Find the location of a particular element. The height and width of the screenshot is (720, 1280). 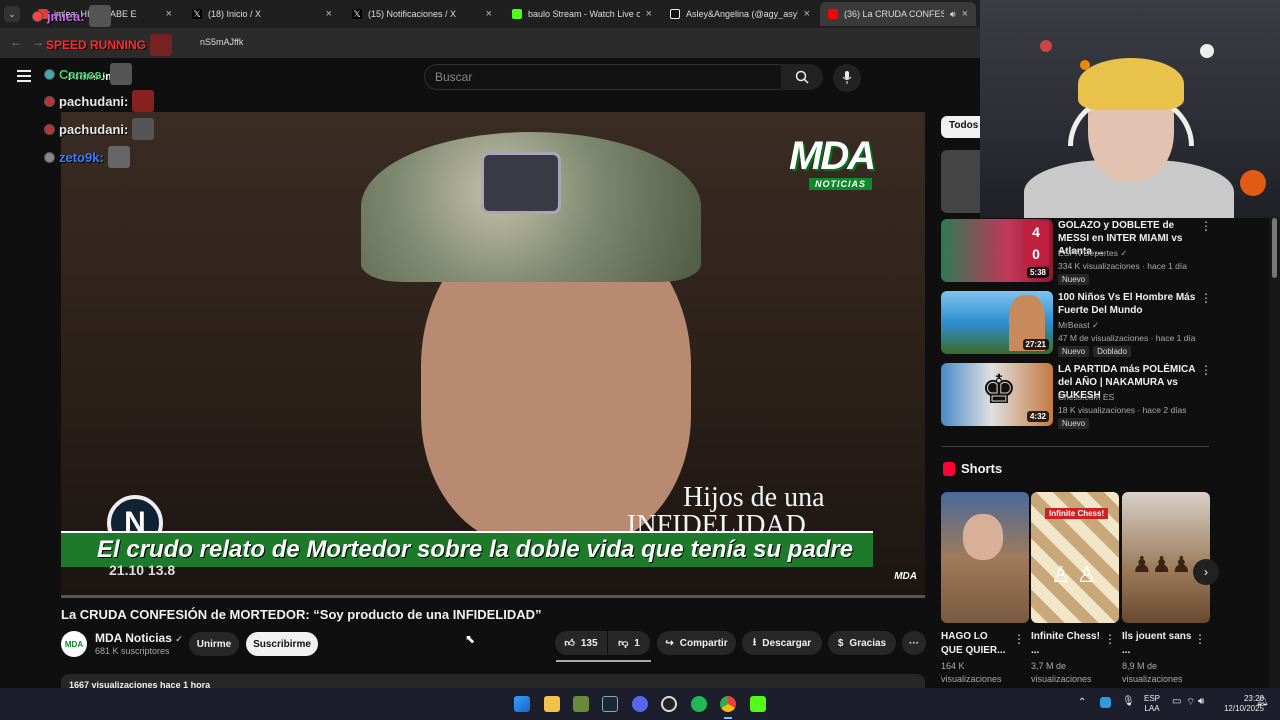

scrollbar-thumb is located at coordinates (1274, 248).